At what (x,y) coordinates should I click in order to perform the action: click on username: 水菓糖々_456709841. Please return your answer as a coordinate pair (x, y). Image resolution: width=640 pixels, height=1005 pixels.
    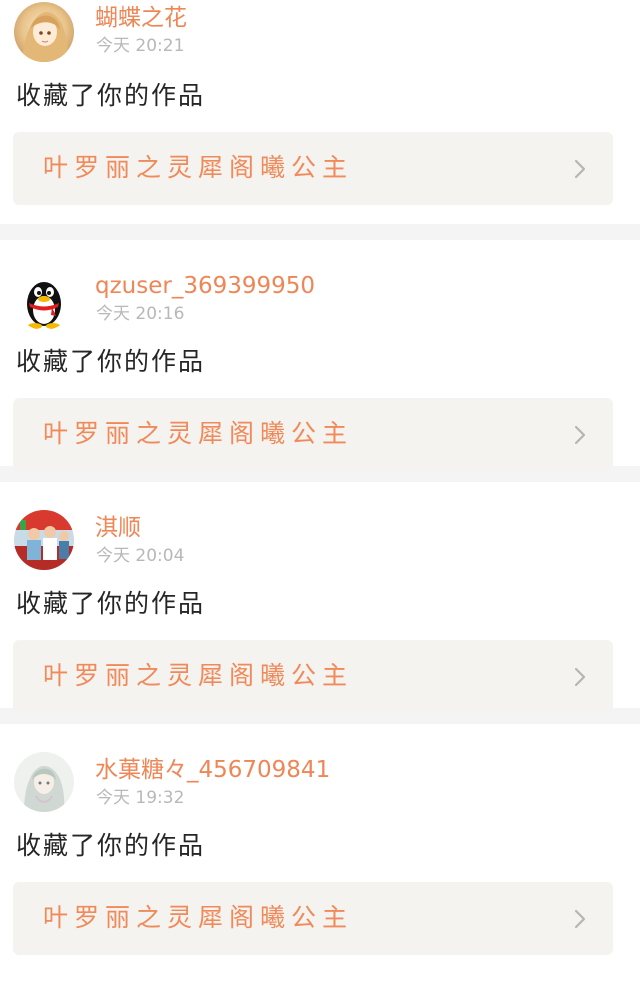
    Looking at the image, I should click on (212, 770).